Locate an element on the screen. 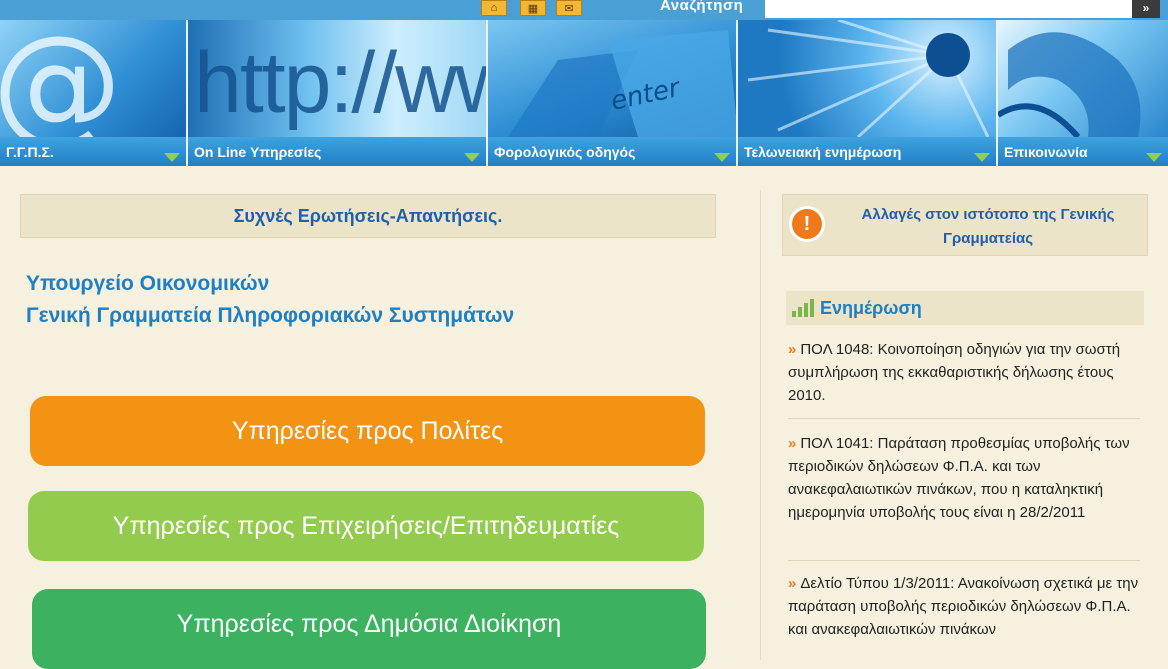  phone-icon is located at coordinates (1069, 84).